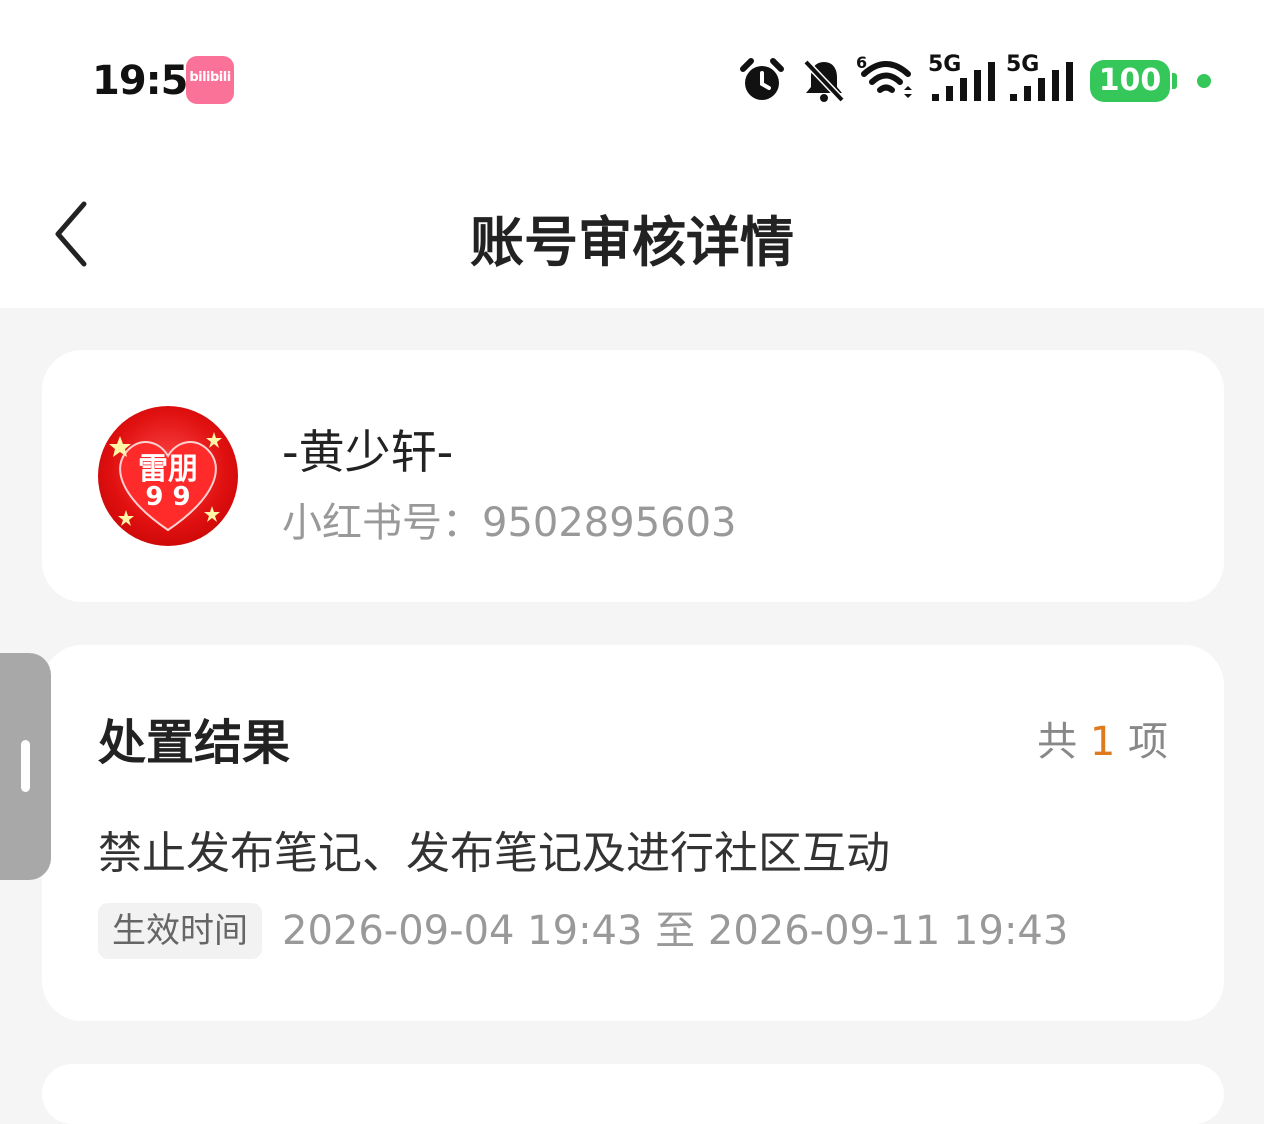  I want to click on user-name: -黄少轩-, so click(368, 452).